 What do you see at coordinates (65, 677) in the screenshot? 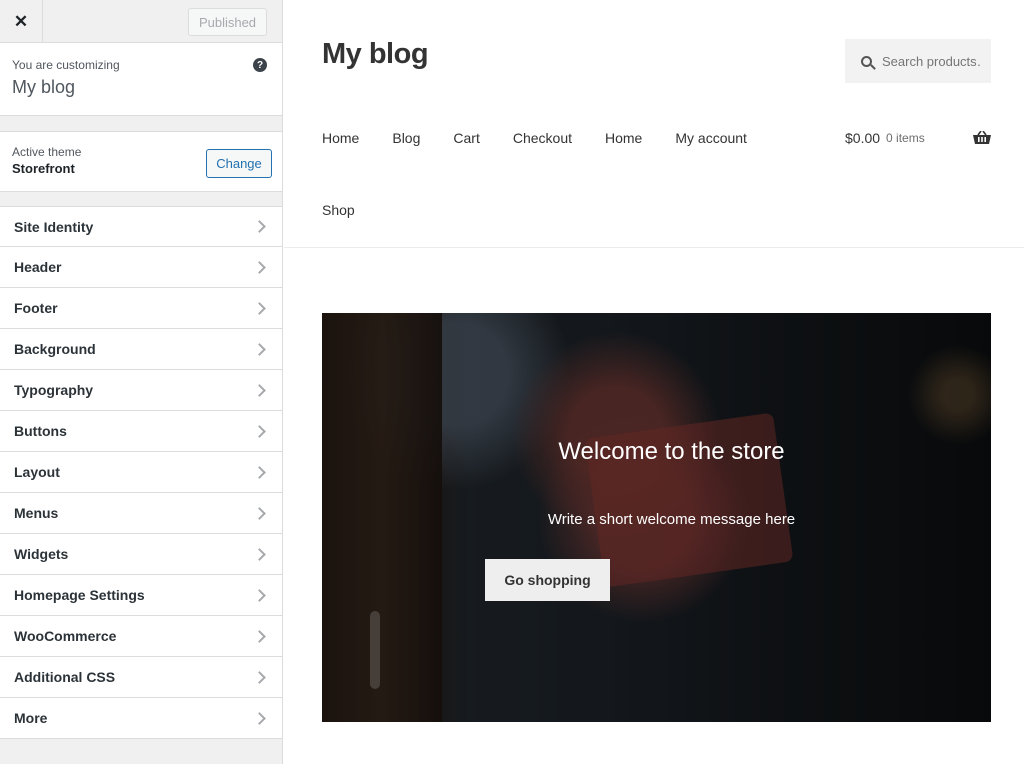
I see `panel-label: Additional CSS` at bounding box center [65, 677].